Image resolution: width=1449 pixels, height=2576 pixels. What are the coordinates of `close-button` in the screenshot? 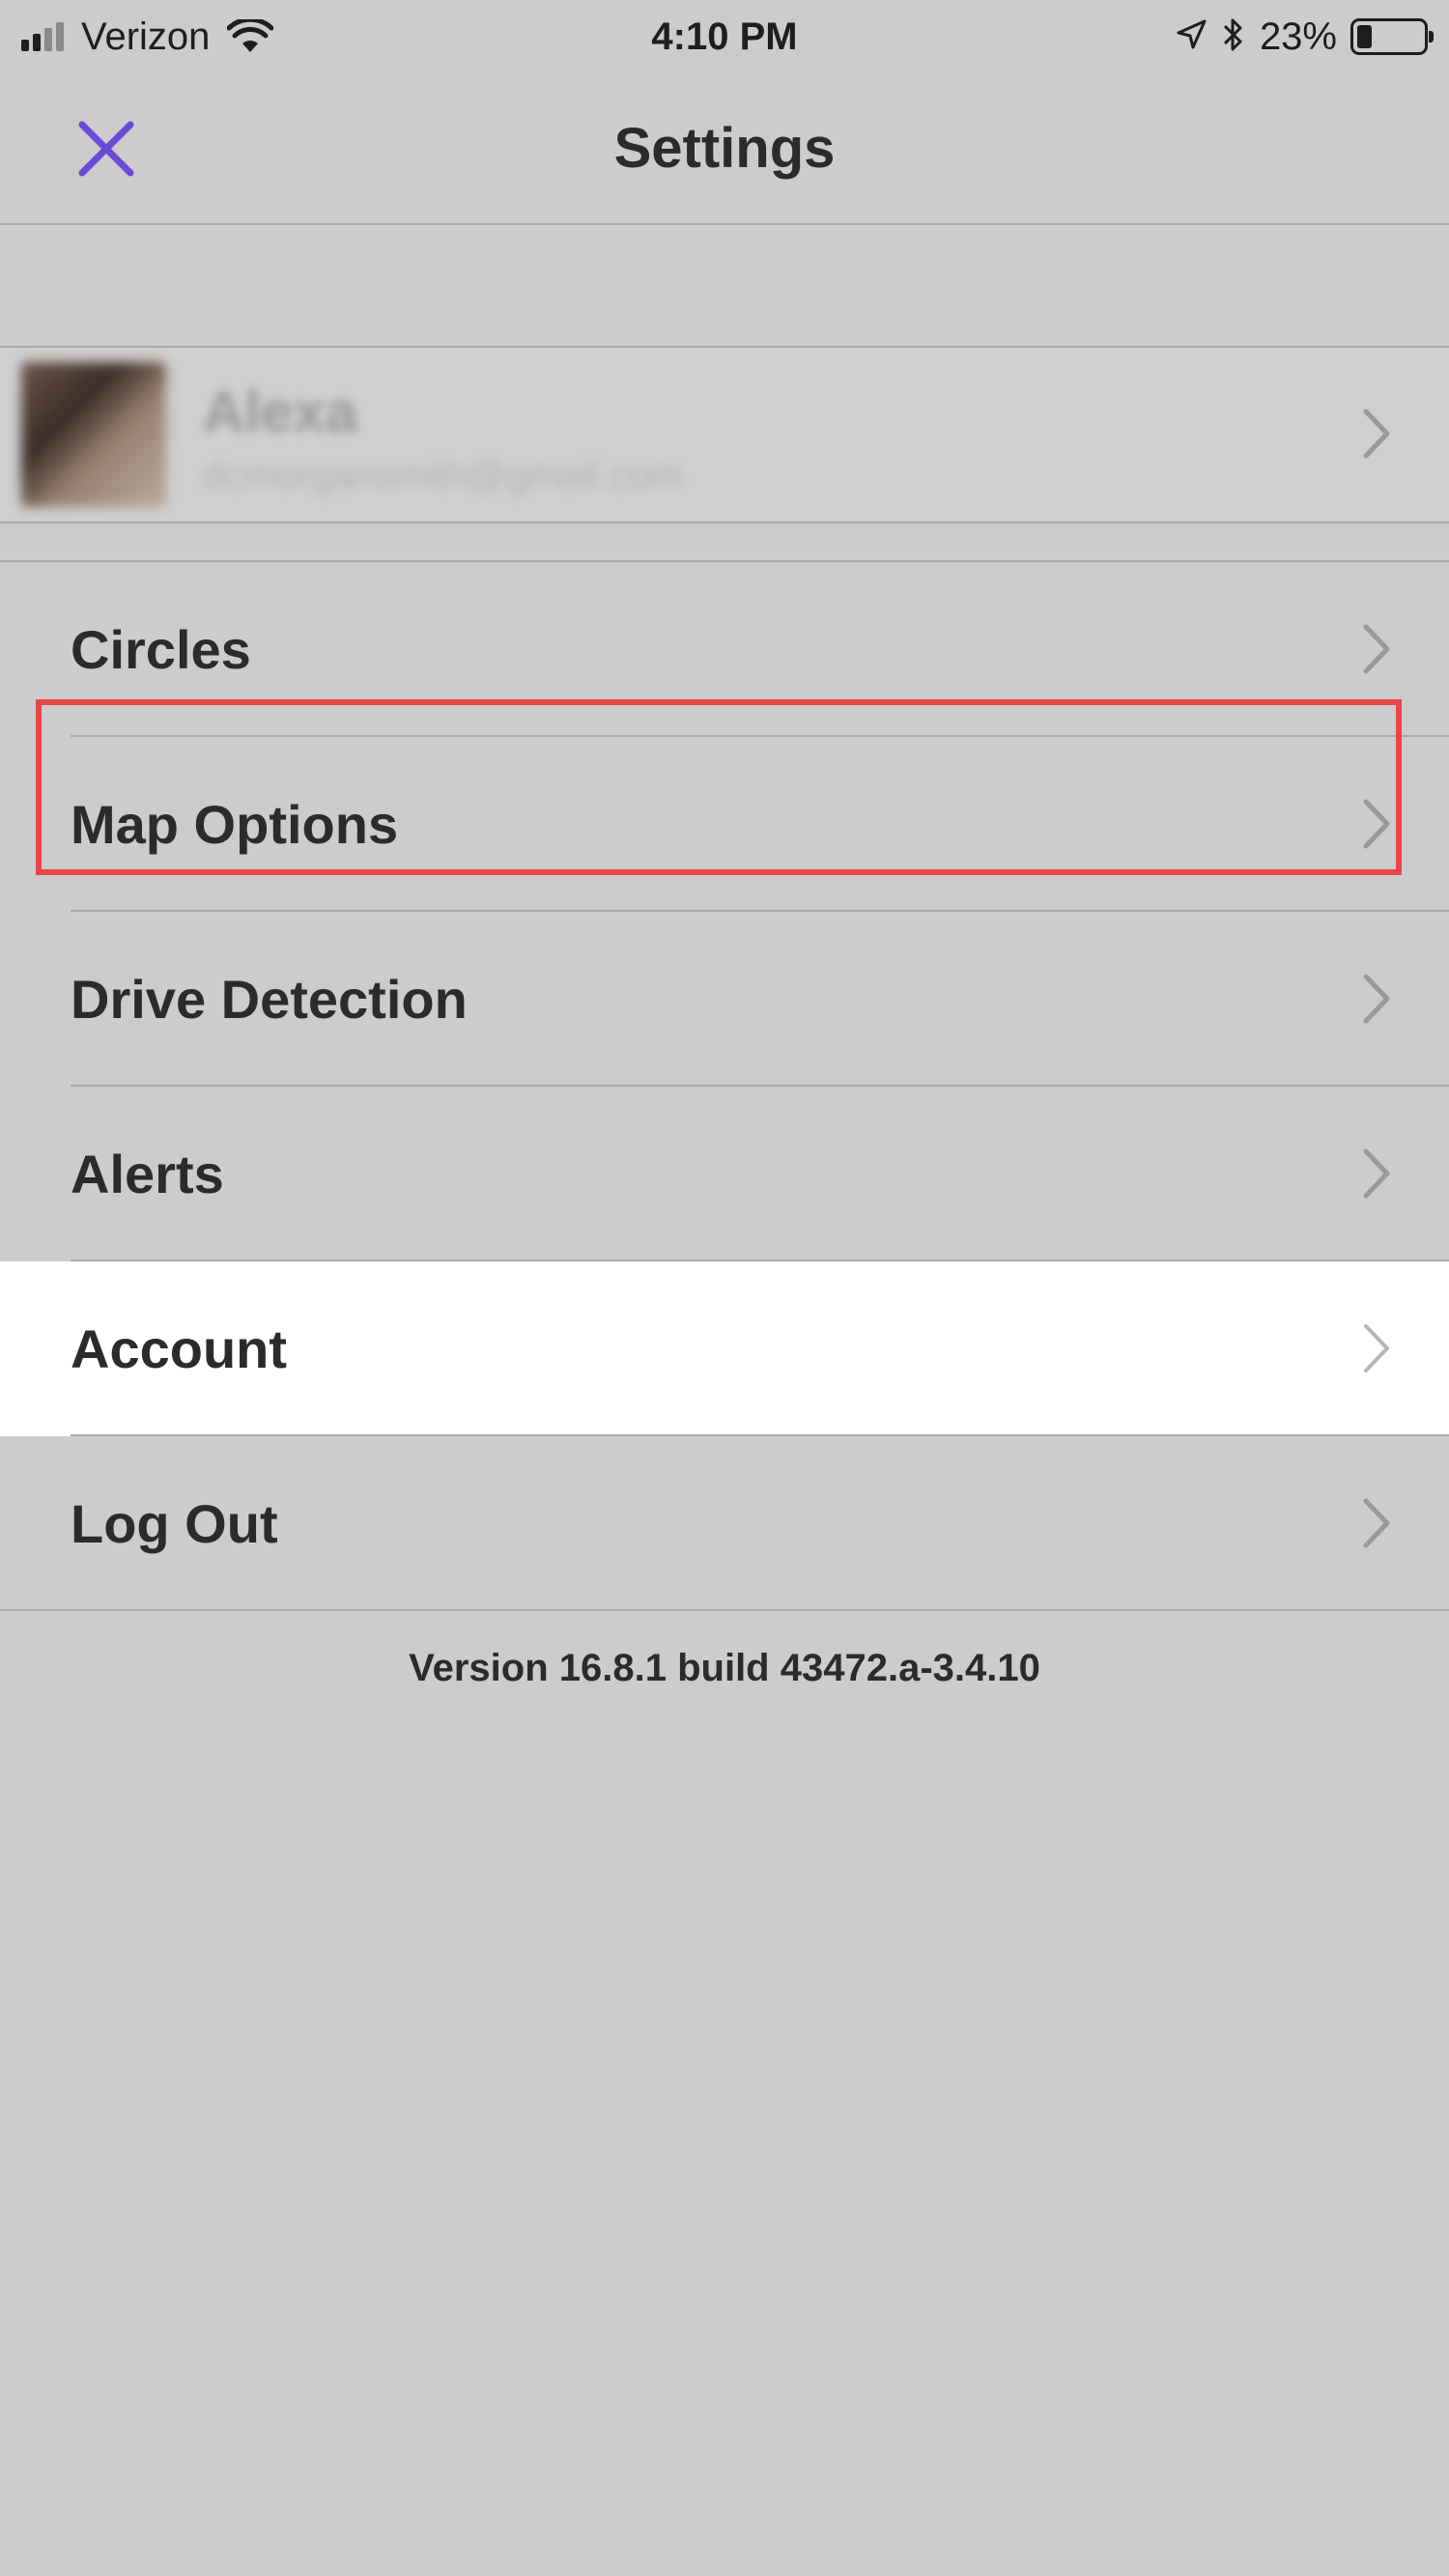 It's located at (106, 148).